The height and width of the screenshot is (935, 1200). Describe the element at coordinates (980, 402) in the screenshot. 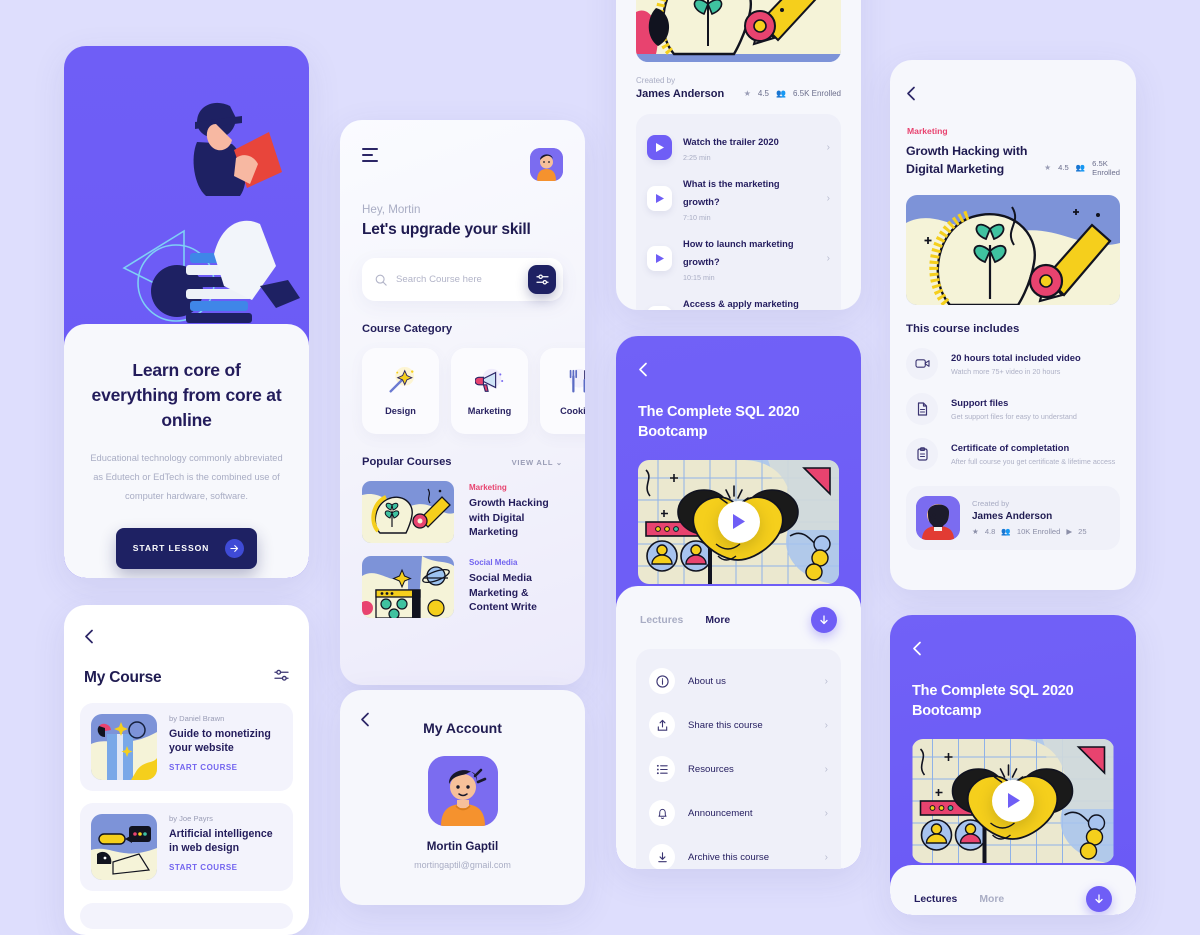

I see `include-title: Support files` at that location.